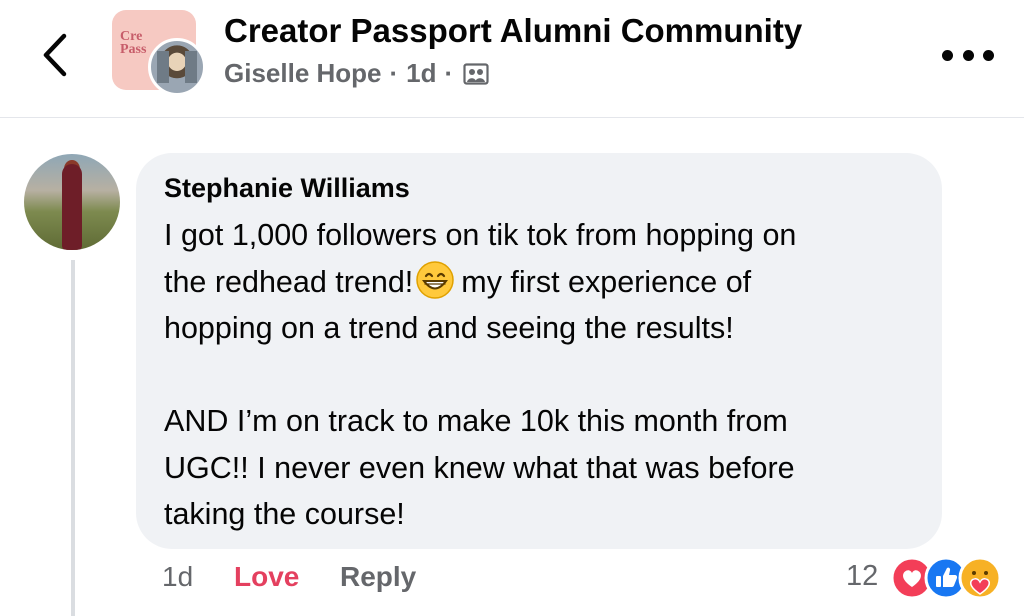  Describe the element at coordinates (980, 578) in the screenshot. I see `care-reaction-icon` at that location.